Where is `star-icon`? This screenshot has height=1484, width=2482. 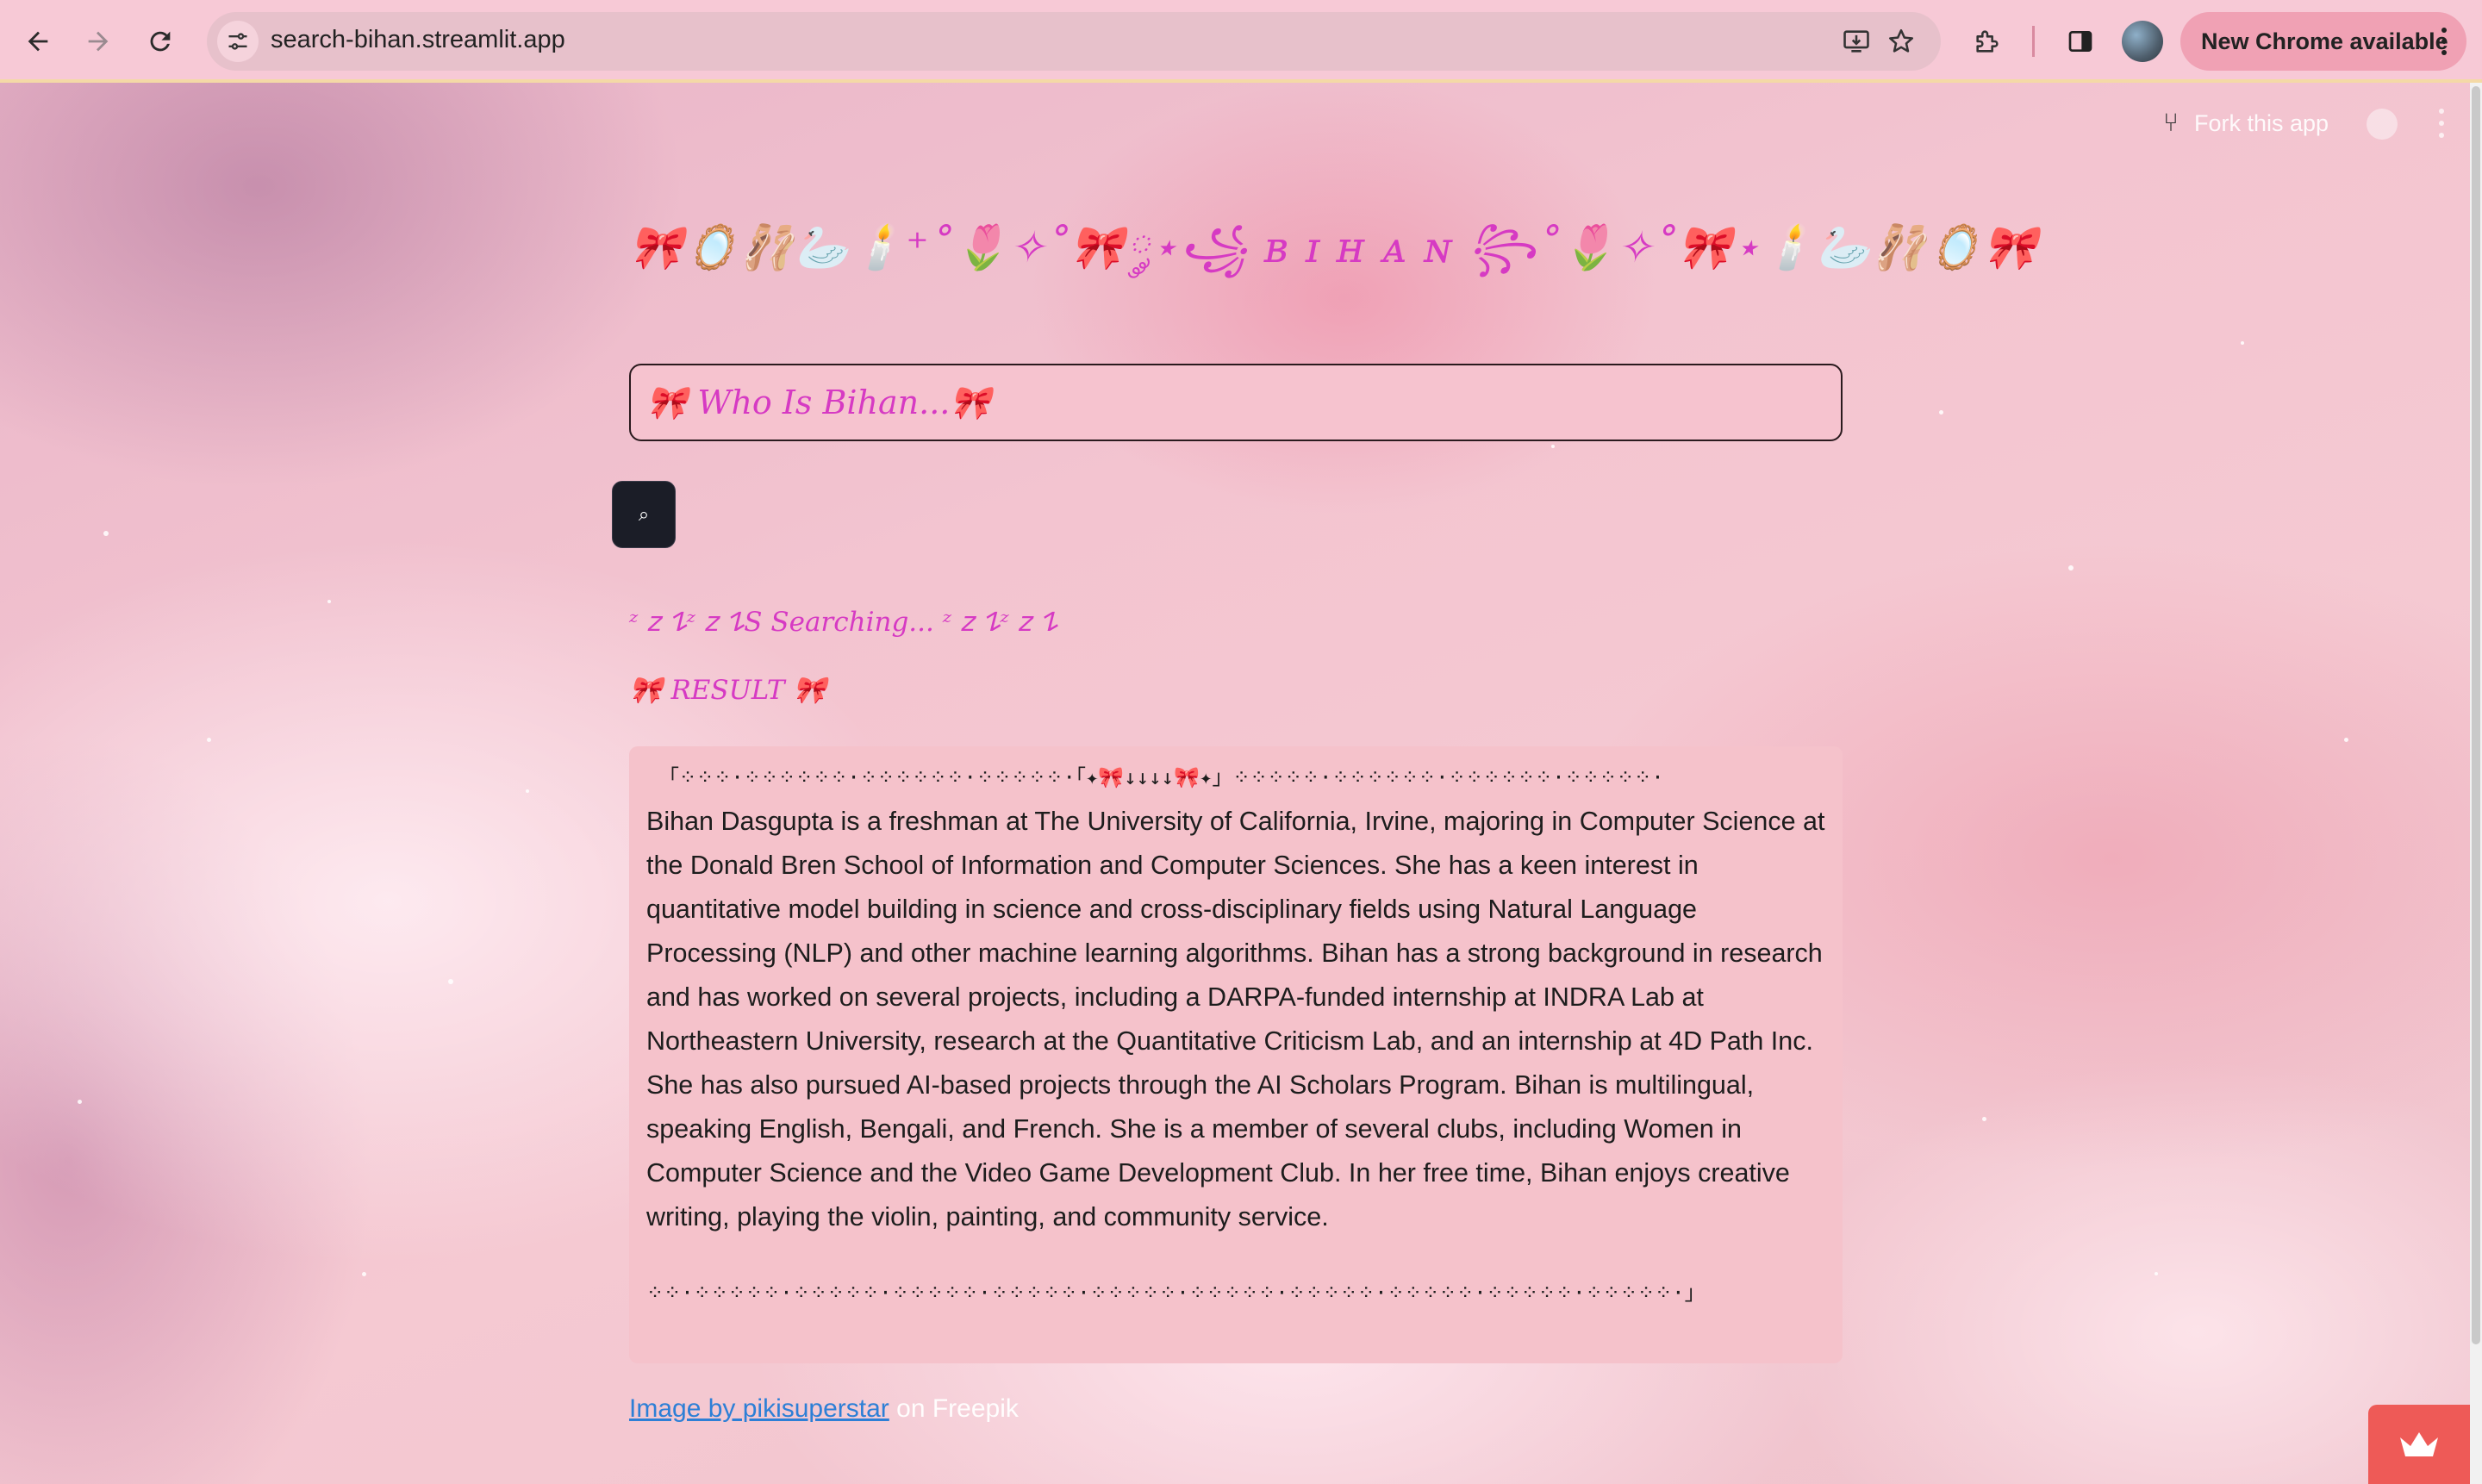 star-icon is located at coordinates (1901, 41).